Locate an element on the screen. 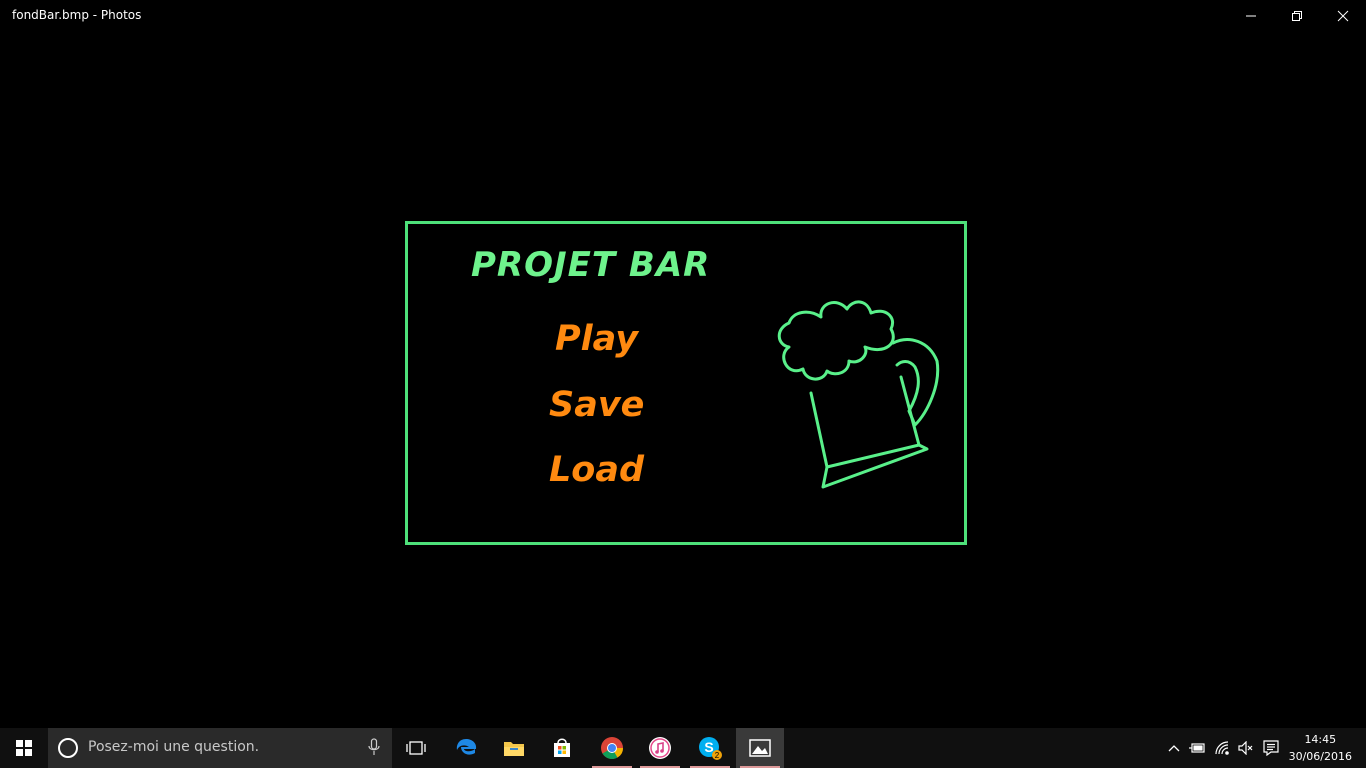  file-explorer-icon is located at coordinates (514, 749).